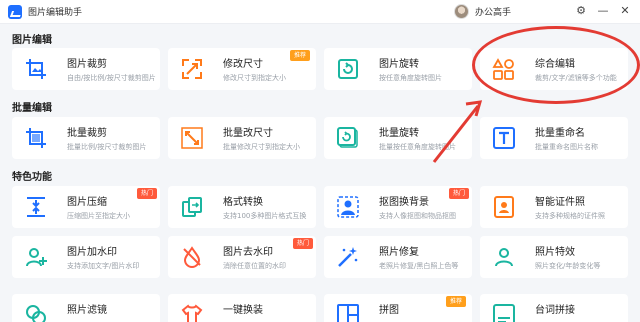 The width and height of the screenshot is (640, 322). Describe the element at coordinates (36, 257) in the screenshot. I see `add-watermark-icon` at that location.